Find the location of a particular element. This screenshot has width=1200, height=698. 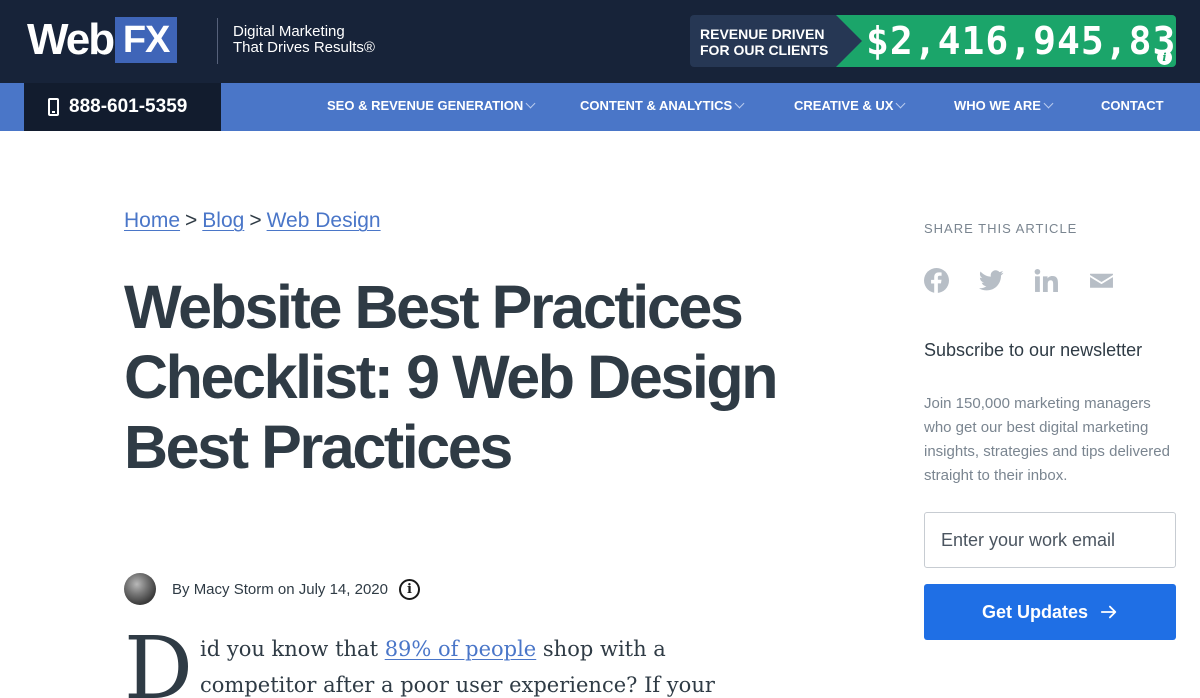

revenue-amount-panel: $2,416,945,839 i is located at coordinates (1006, 41).